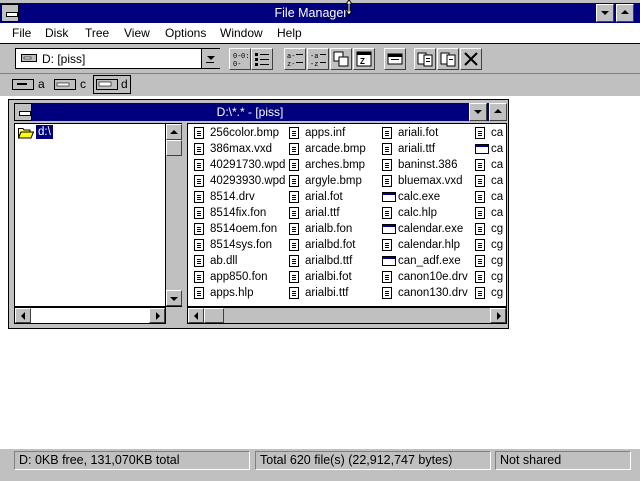 The height and width of the screenshot is (481, 640). I want to click on file-item-name: arialbd.fot, so click(330, 245).